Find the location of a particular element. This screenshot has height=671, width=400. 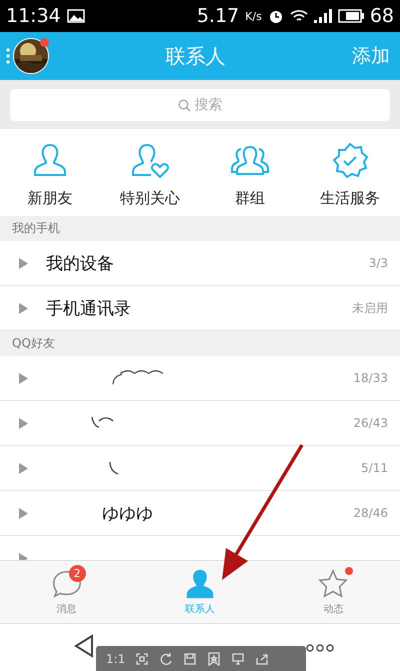

tab: 联系人 is located at coordinates (200, 592).